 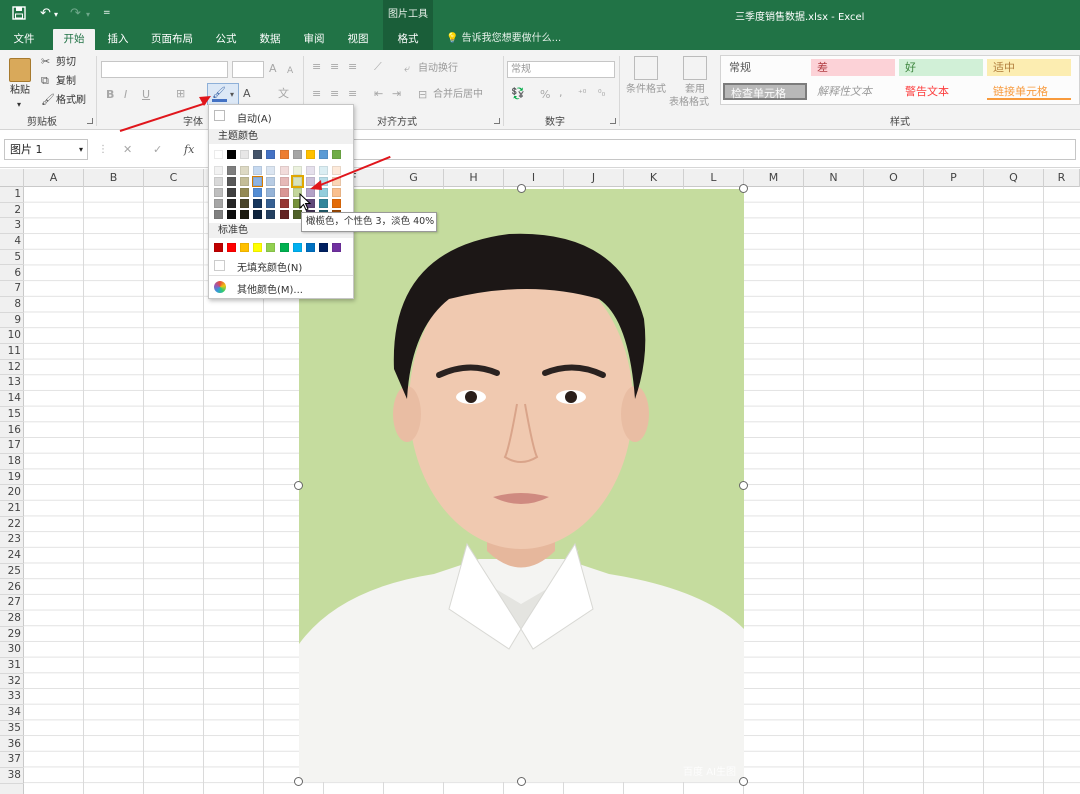 I want to click on column-header: M, so click(x=774, y=178).